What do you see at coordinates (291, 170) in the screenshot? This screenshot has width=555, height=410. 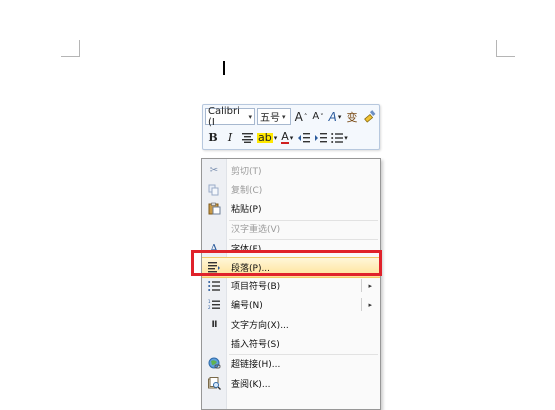 I see `menu-item-cut: ✂ 剪切(T)` at bounding box center [291, 170].